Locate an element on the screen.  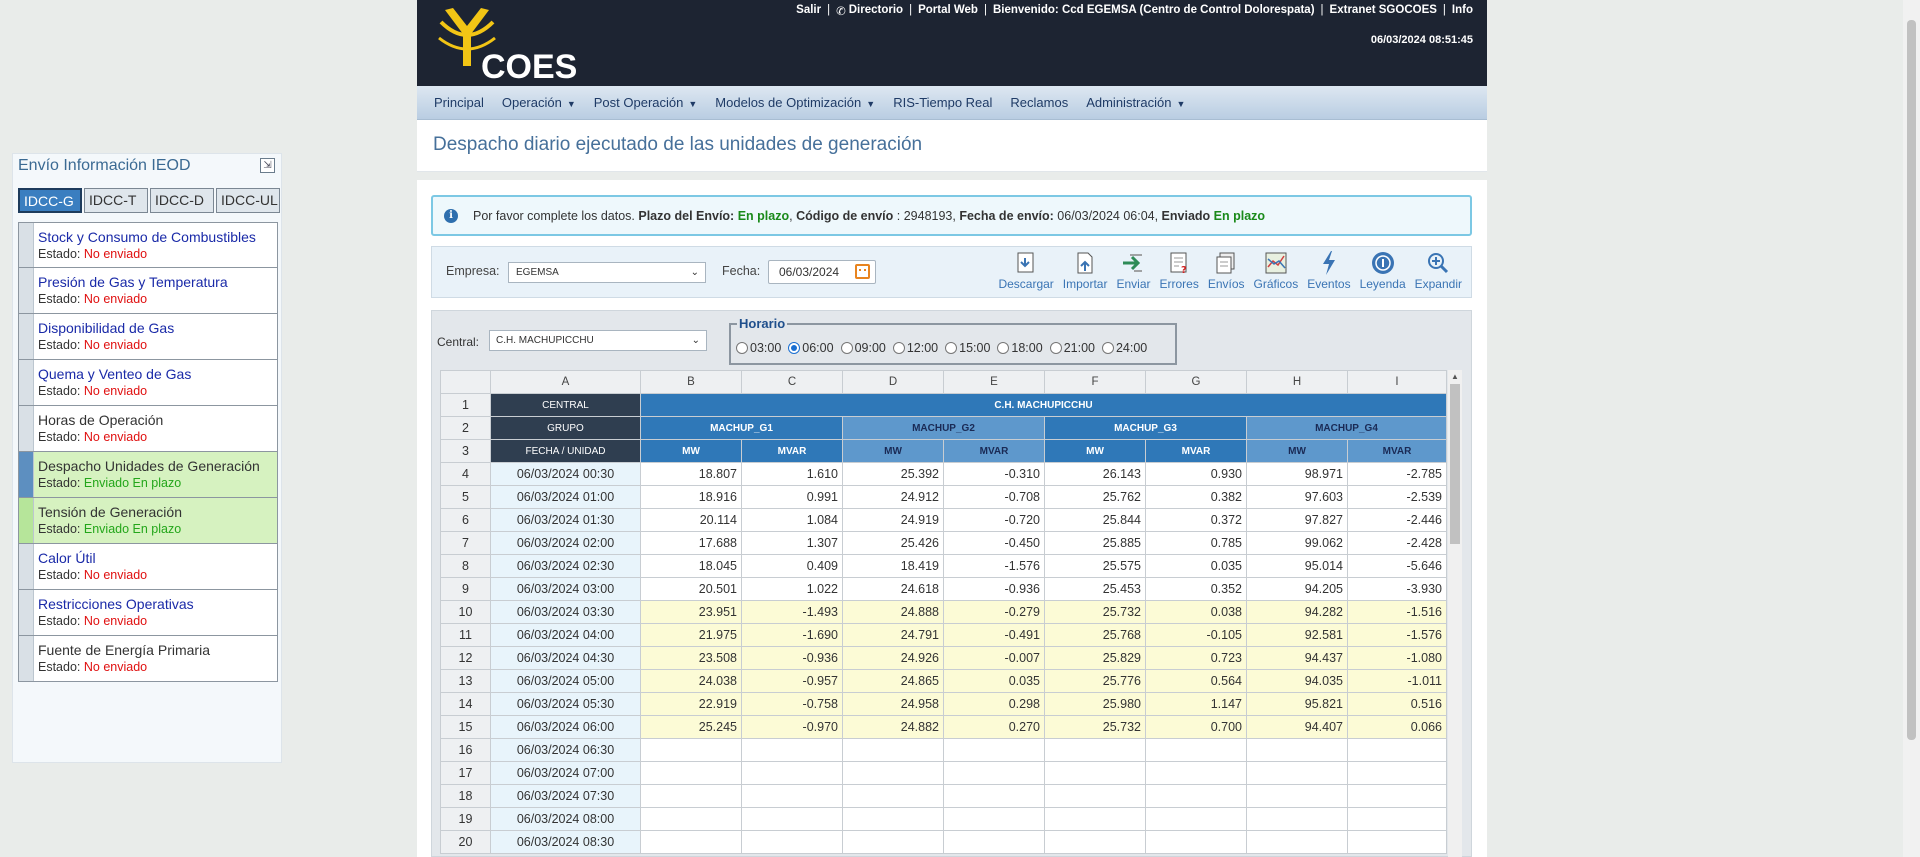
value-cell: 23.508 is located at coordinates (691, 658).